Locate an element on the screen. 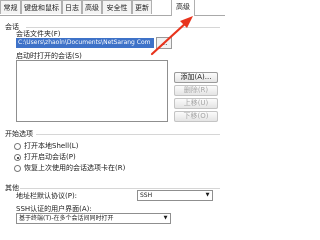 The image size is (320, 240). startup-divider is located at coordinates (128, 134).